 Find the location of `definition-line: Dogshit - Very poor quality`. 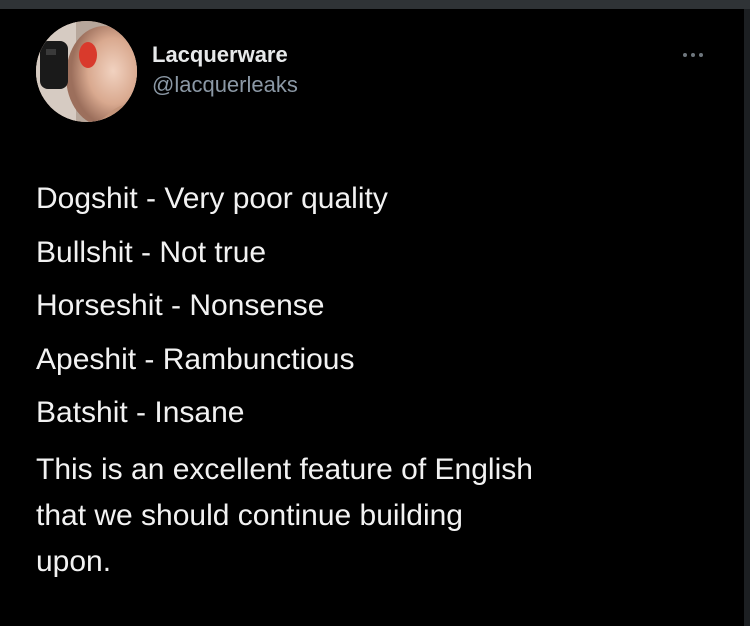

definition-line: Dogshit - Very poor quality is located at coordinates (212, 198).